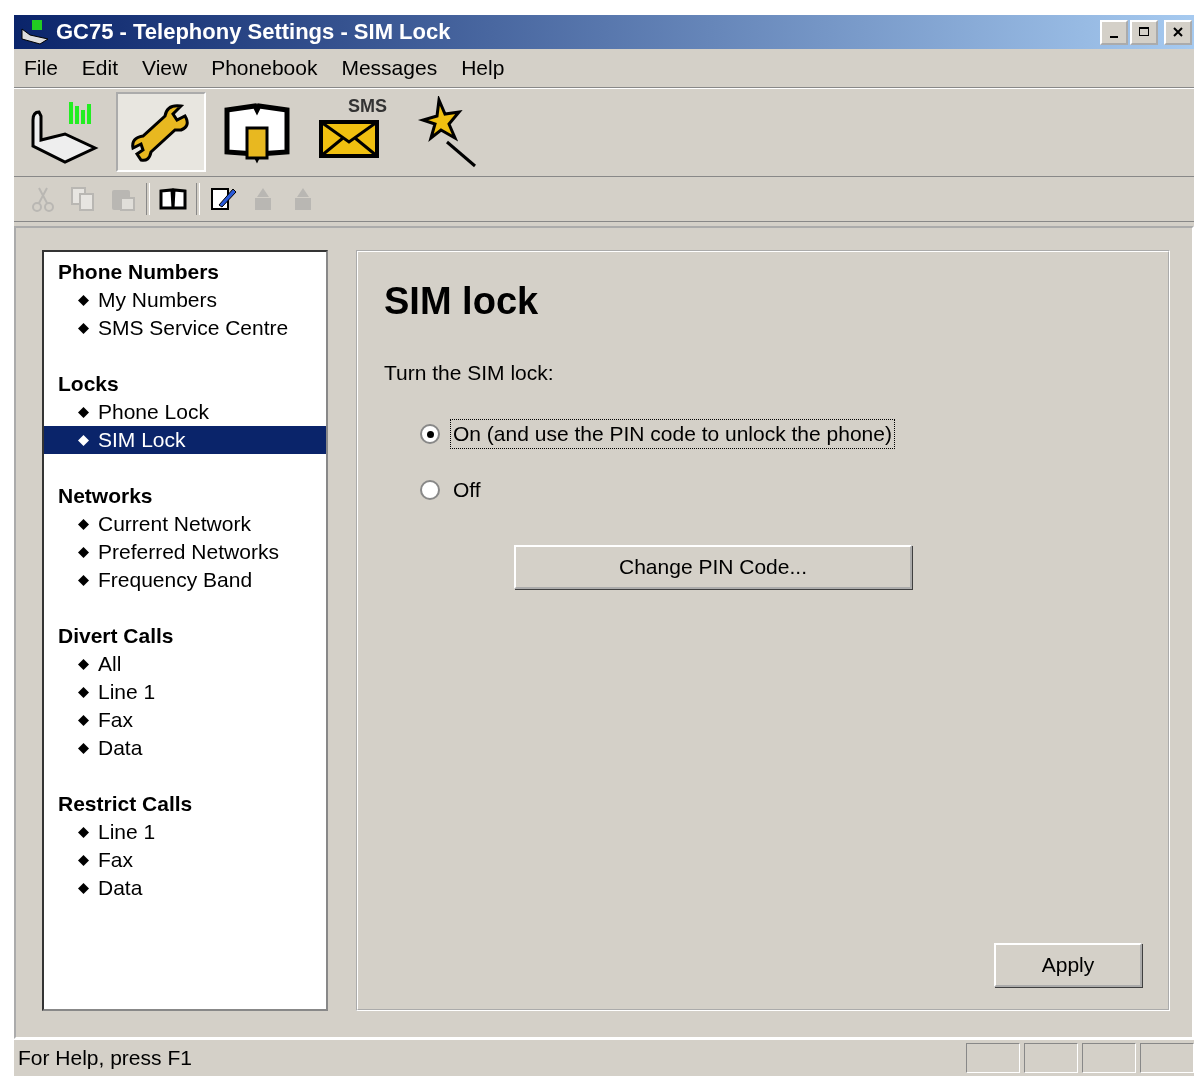 Image resolution: width=1194 pixels, height=1076 pixels. What do you see at coordinates (462, 301) in the screenshot?
I see `panel-heading: SIM lock` at bounding box center [462, 301].